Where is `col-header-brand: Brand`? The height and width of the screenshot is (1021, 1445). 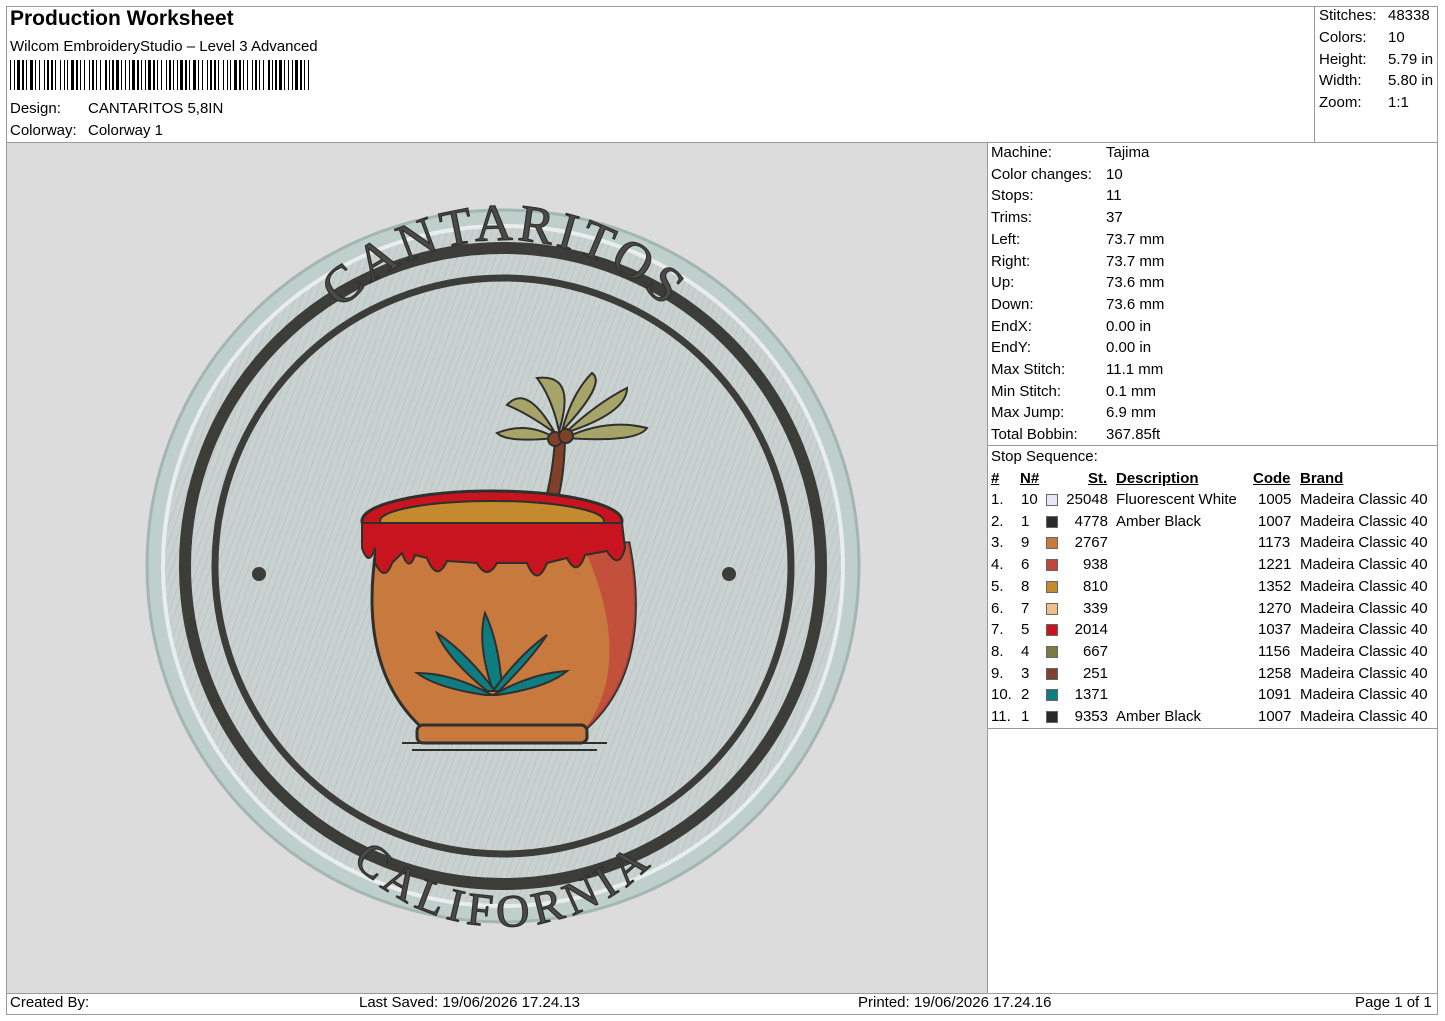 col-header-brand: Brand is located at coordinates (1322, 478).